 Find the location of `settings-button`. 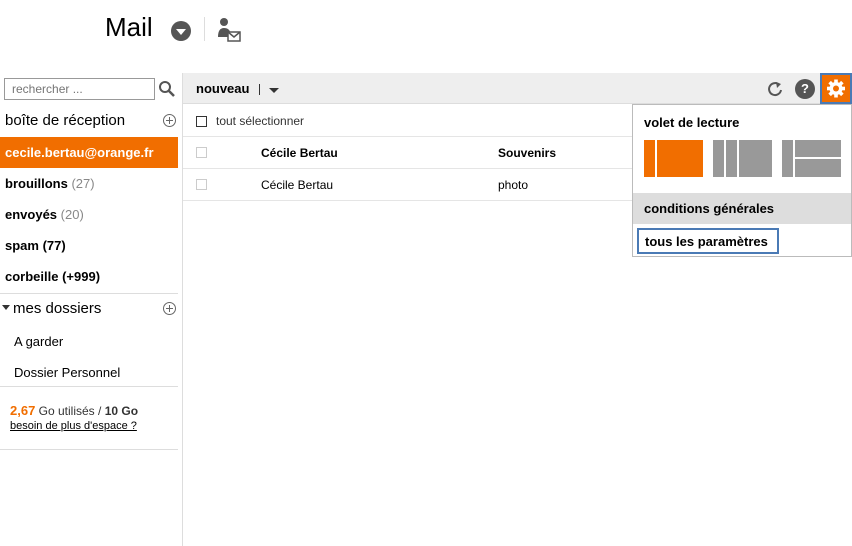

settings-button is located at coordinates (836, 88).